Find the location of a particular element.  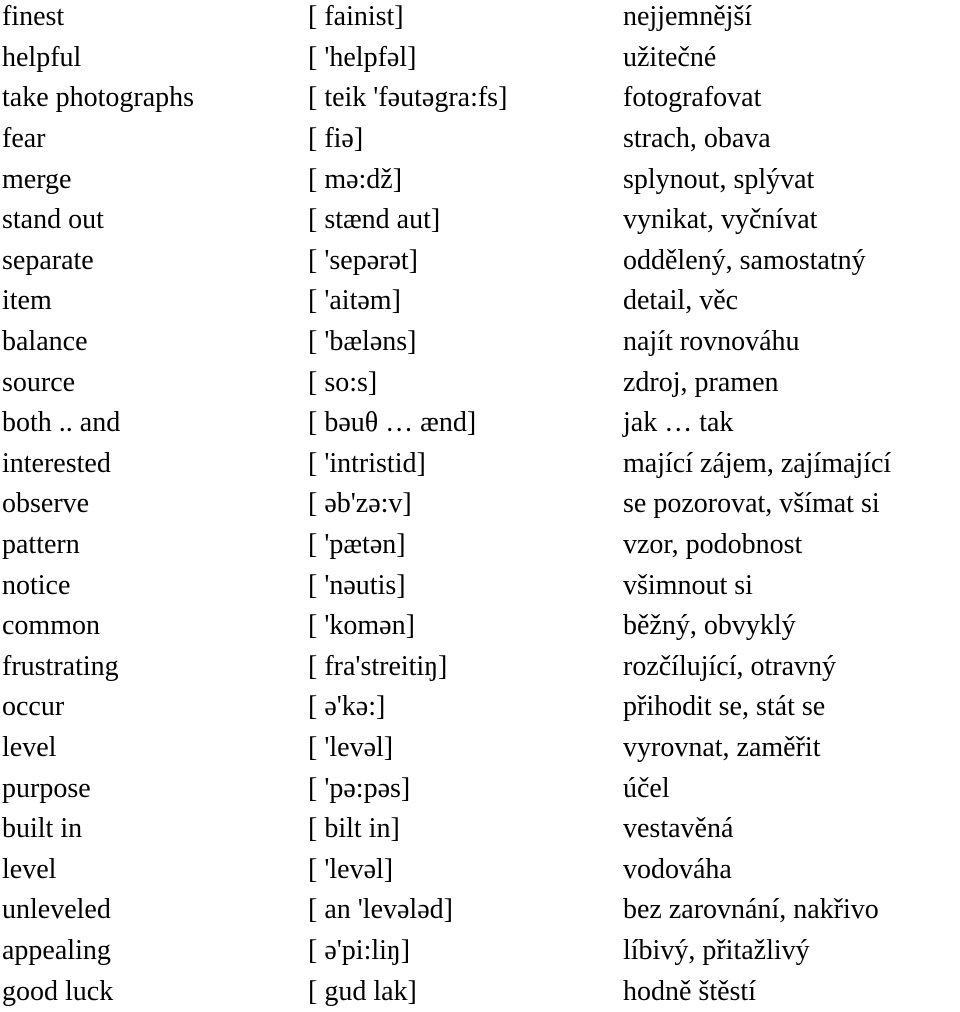

czech-translation: strach, obava is located at coordinates (697, 139).